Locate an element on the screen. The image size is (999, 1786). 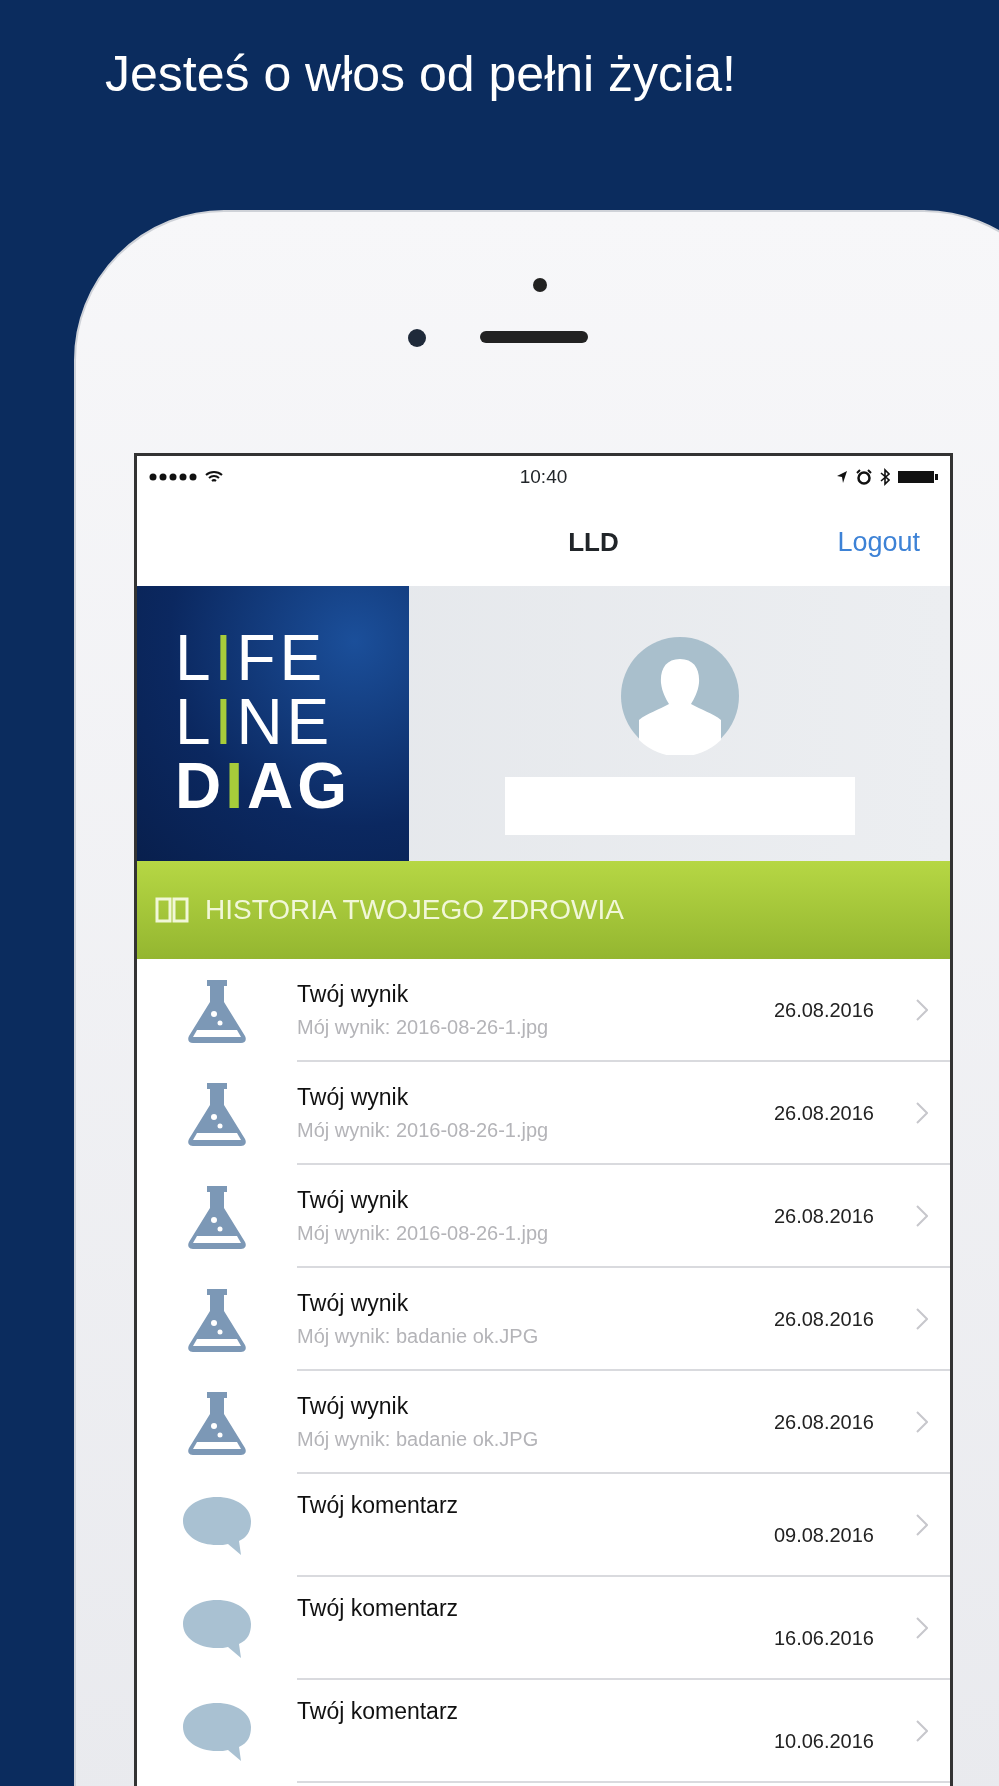
list-row: Twój komentarz 09.08.2016 is located at coordinates (543, 1525).